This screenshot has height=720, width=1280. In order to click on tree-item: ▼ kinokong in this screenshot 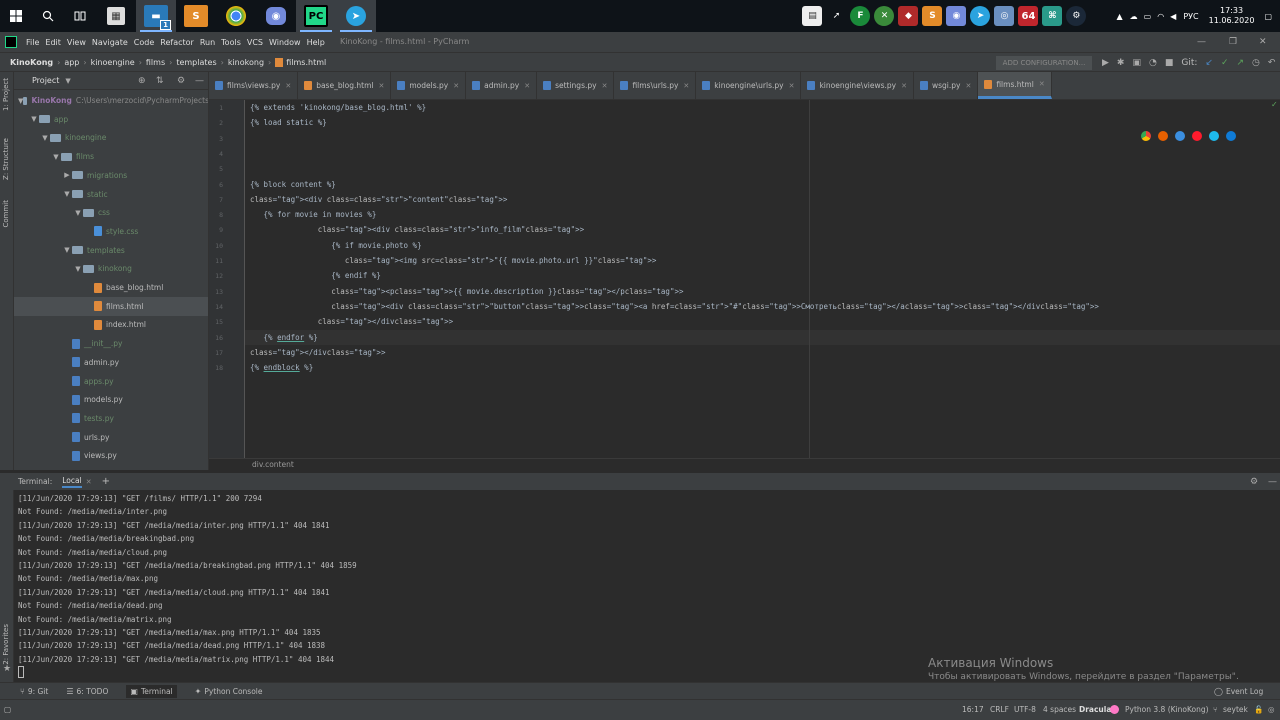, I will do `click(111, 268)`.